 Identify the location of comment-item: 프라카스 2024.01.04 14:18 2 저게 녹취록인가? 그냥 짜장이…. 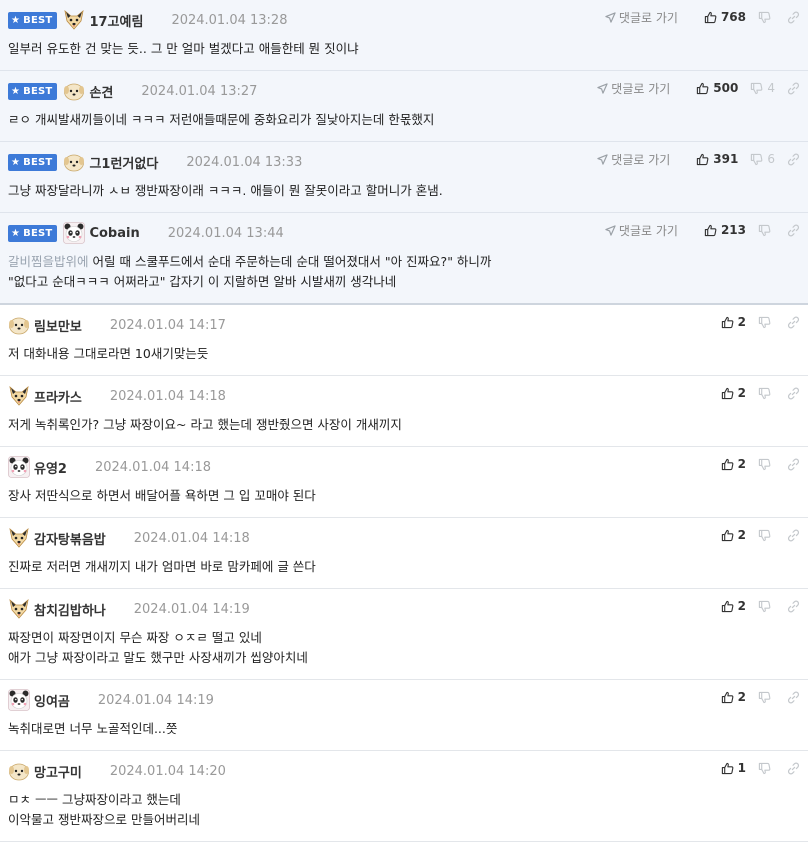
(404, 411).